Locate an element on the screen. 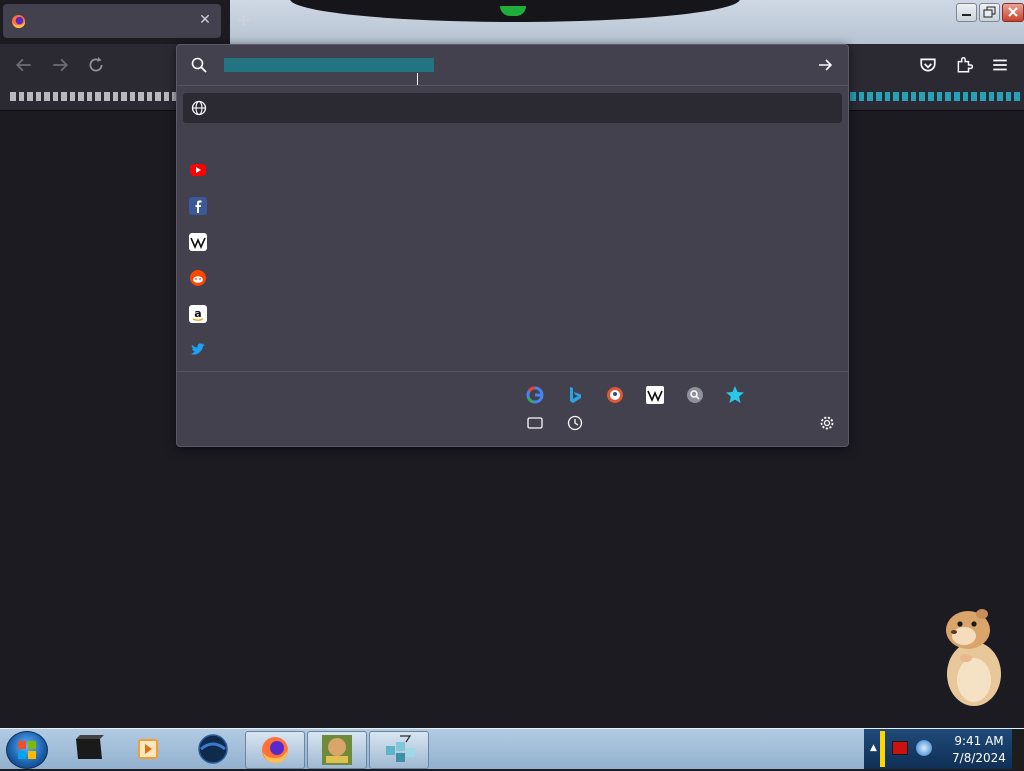 The width and height of the screenshot is (1024, 771). tray-separator is located at coordinates (882, 749).